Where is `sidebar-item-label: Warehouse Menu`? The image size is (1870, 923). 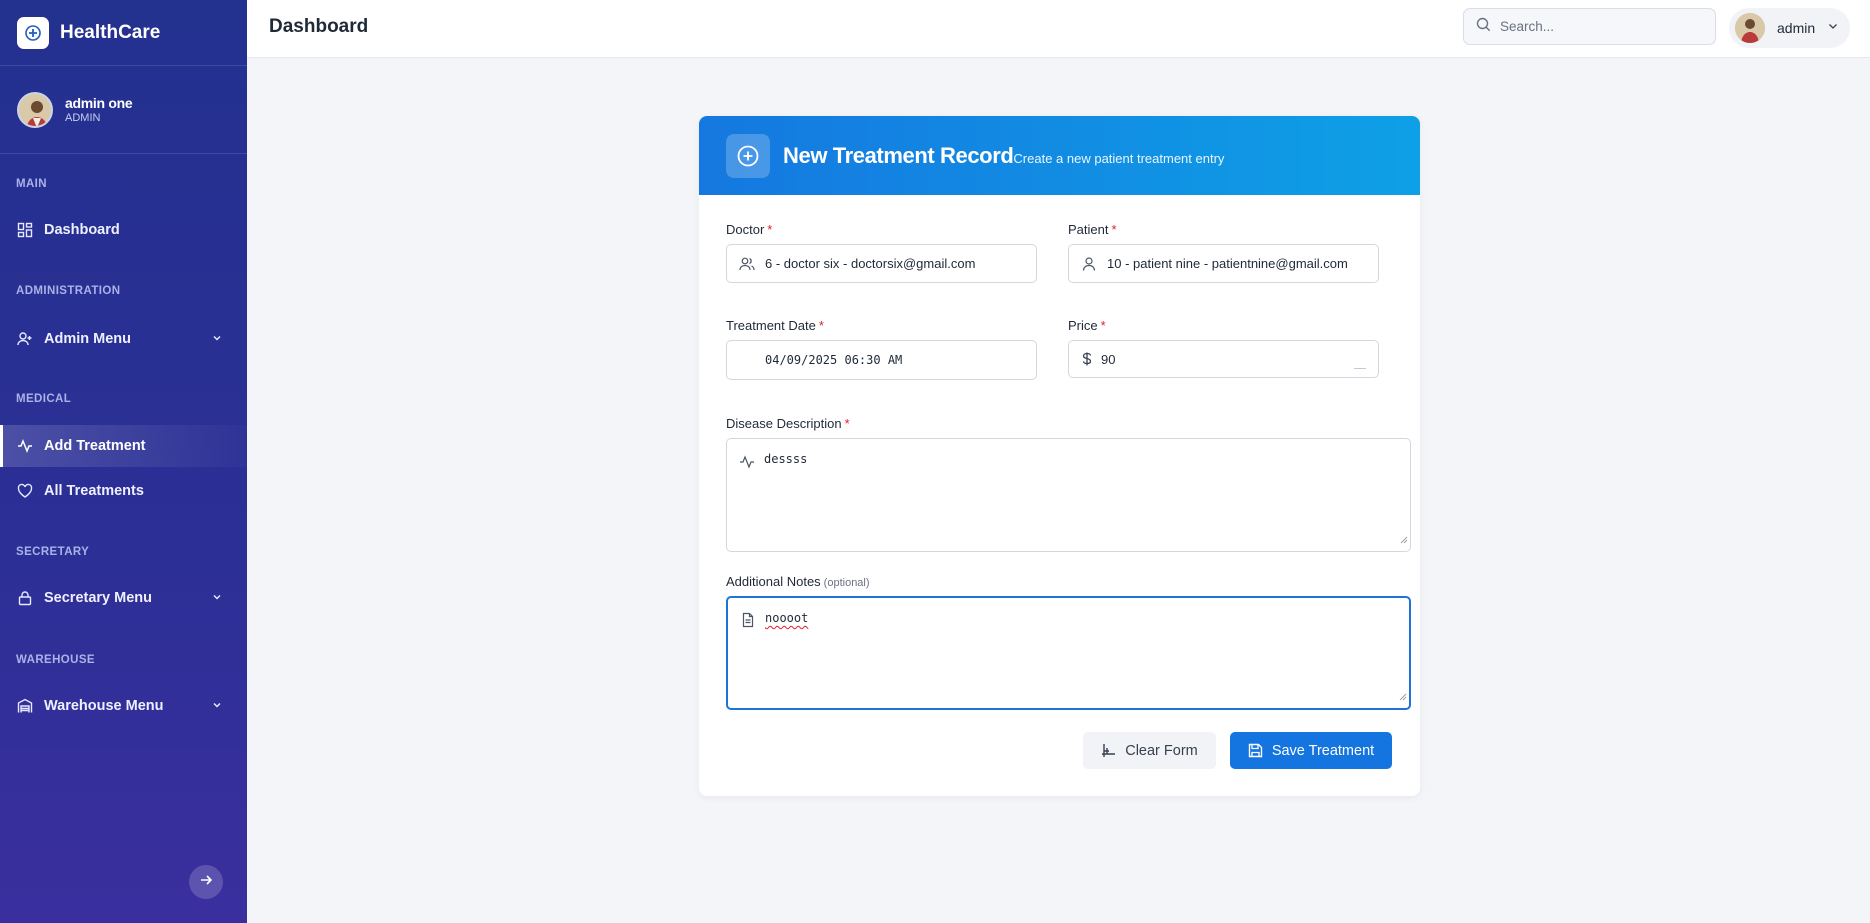
sidebar-item-label: Warehouse Menu is located at coordinates (104, 706).